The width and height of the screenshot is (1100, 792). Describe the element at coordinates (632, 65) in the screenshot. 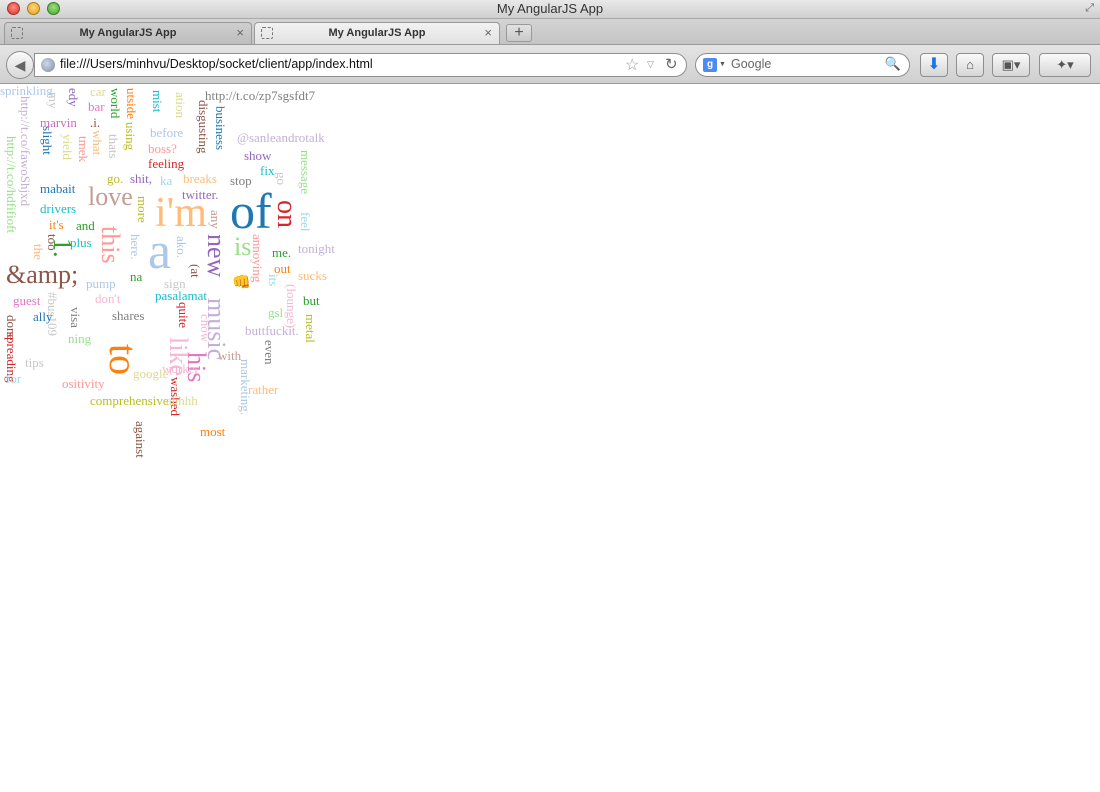

I see `bookmark-star-icon: ☆` at that location.